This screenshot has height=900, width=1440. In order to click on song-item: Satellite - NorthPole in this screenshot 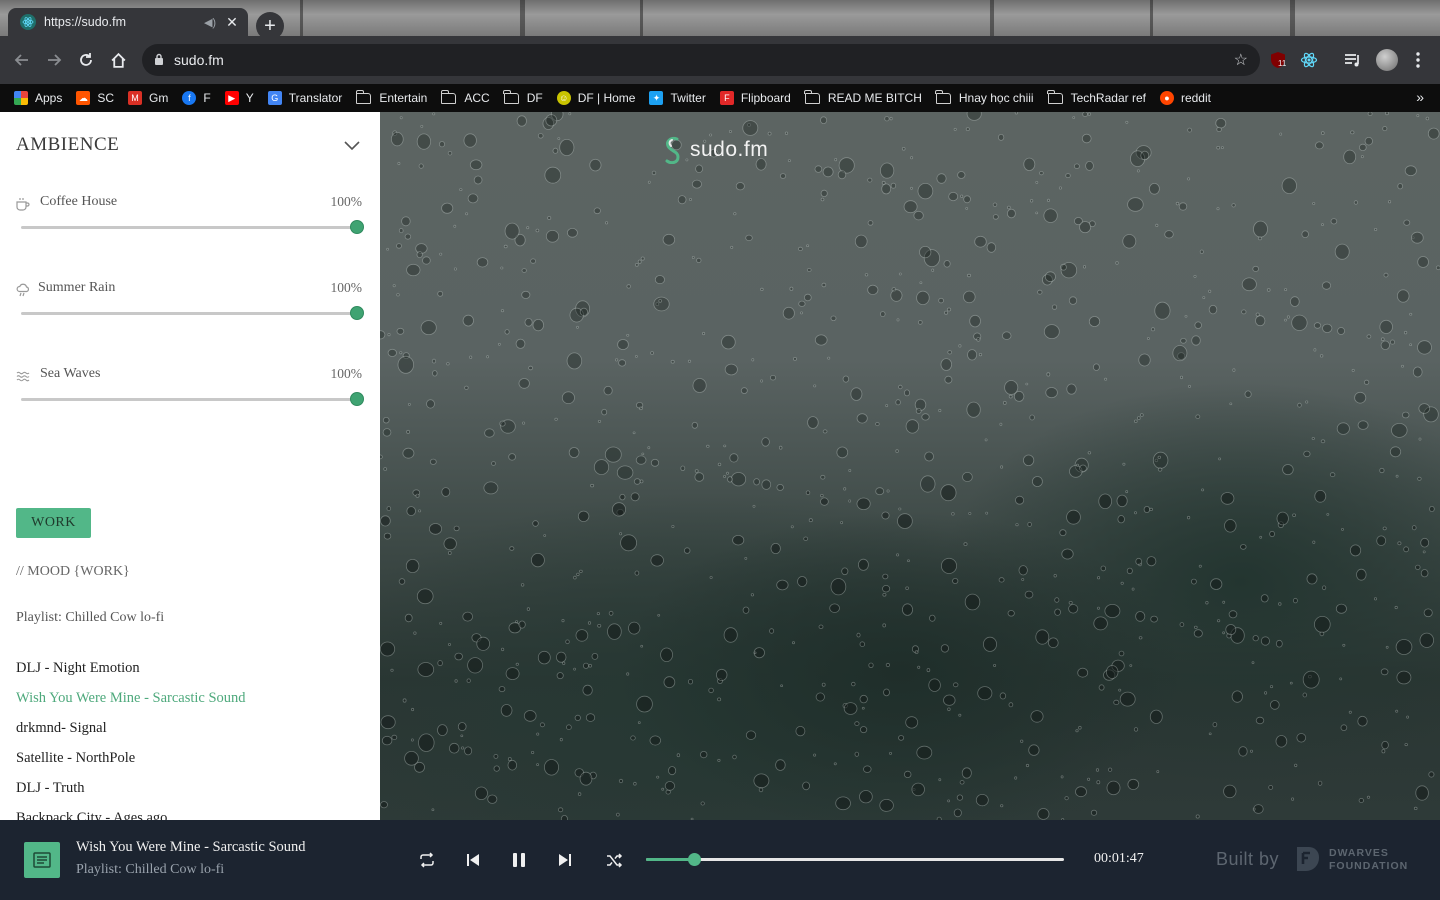, I will do `click(191, 763)`.